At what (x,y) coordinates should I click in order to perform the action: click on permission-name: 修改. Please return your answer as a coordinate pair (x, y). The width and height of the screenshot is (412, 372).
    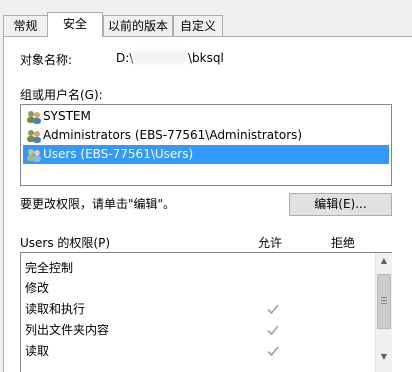
    Looking at the image, I should click on (37, 288).